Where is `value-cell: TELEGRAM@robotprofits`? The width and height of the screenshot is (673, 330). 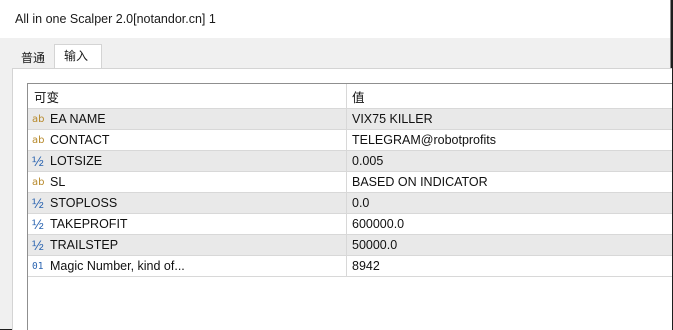 value-cell: TELEGRAM@robotprofits is located at coordinates (509, 140).